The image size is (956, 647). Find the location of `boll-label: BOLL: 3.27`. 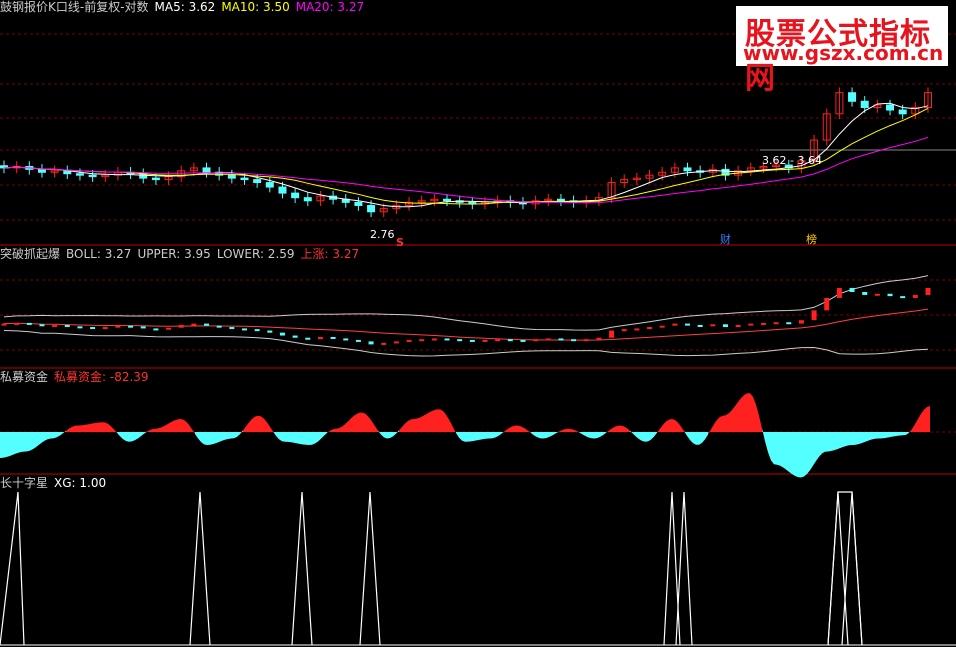

boll-label: BOLL: 3.27 is located at coordinates (99, 254).